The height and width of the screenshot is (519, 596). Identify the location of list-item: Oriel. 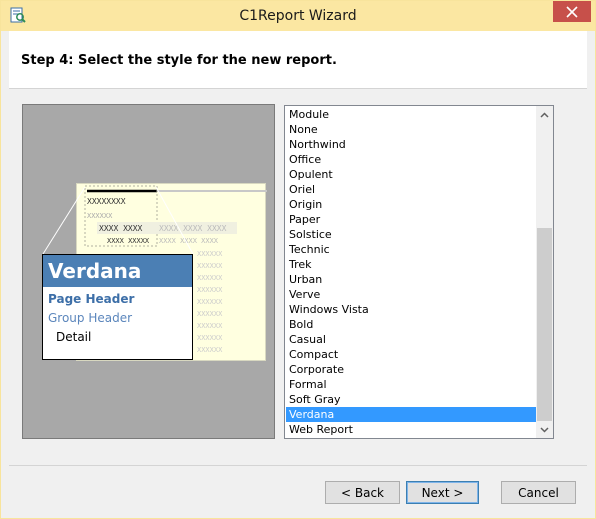
(411, 189).